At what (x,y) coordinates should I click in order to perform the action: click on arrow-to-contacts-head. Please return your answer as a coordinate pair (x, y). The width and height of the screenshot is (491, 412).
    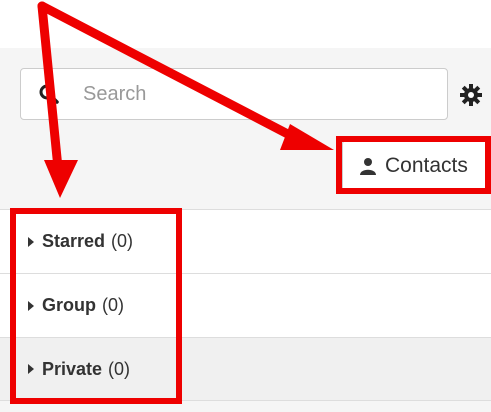
    Looking at the image, I should click on (307, 137).